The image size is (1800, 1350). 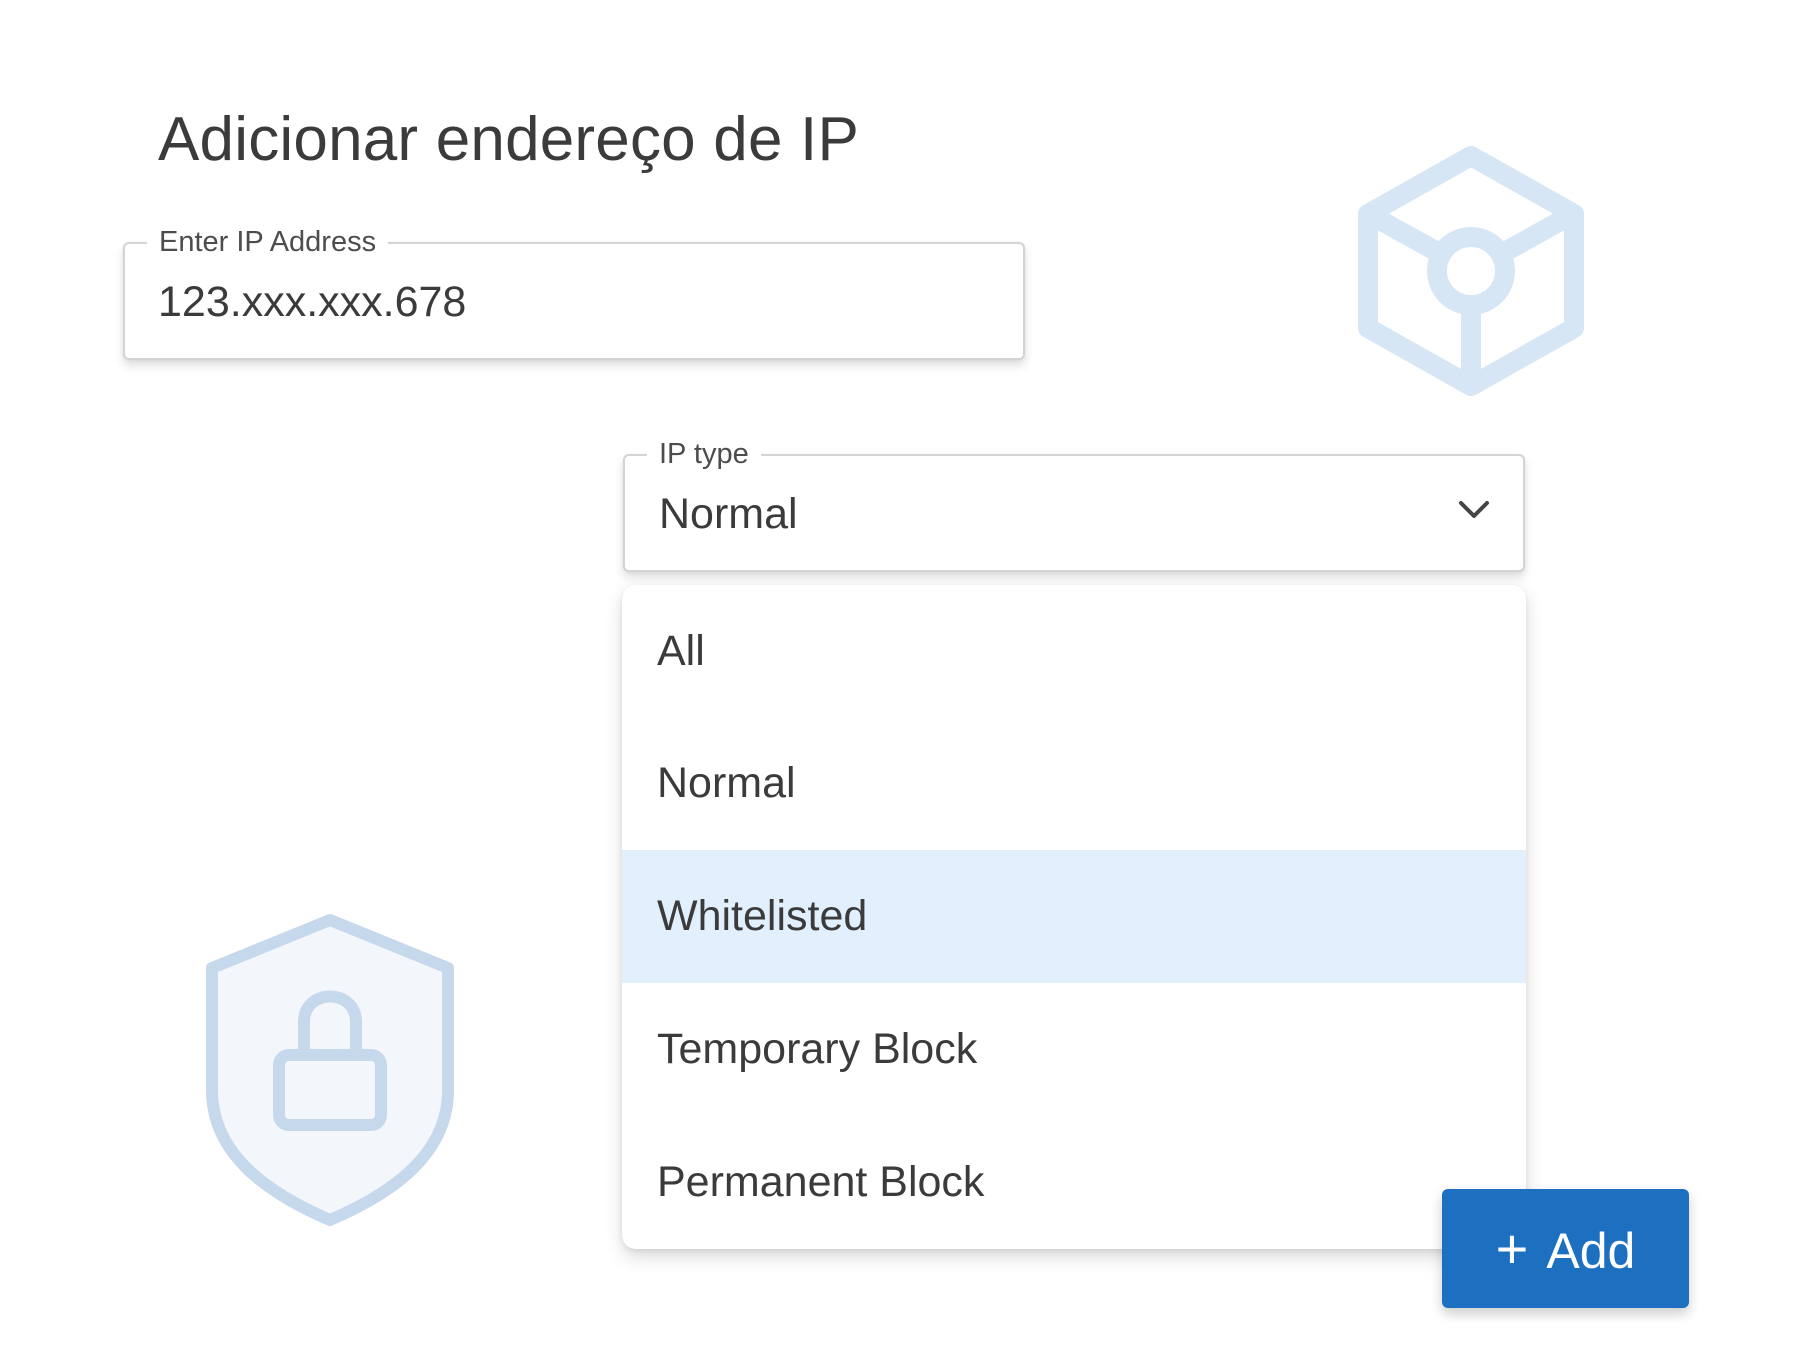 What do you see at coordinates (1512, 1248) in the screenshot?
I see `plus-icon: +` at bounding box center [1512, 1248].